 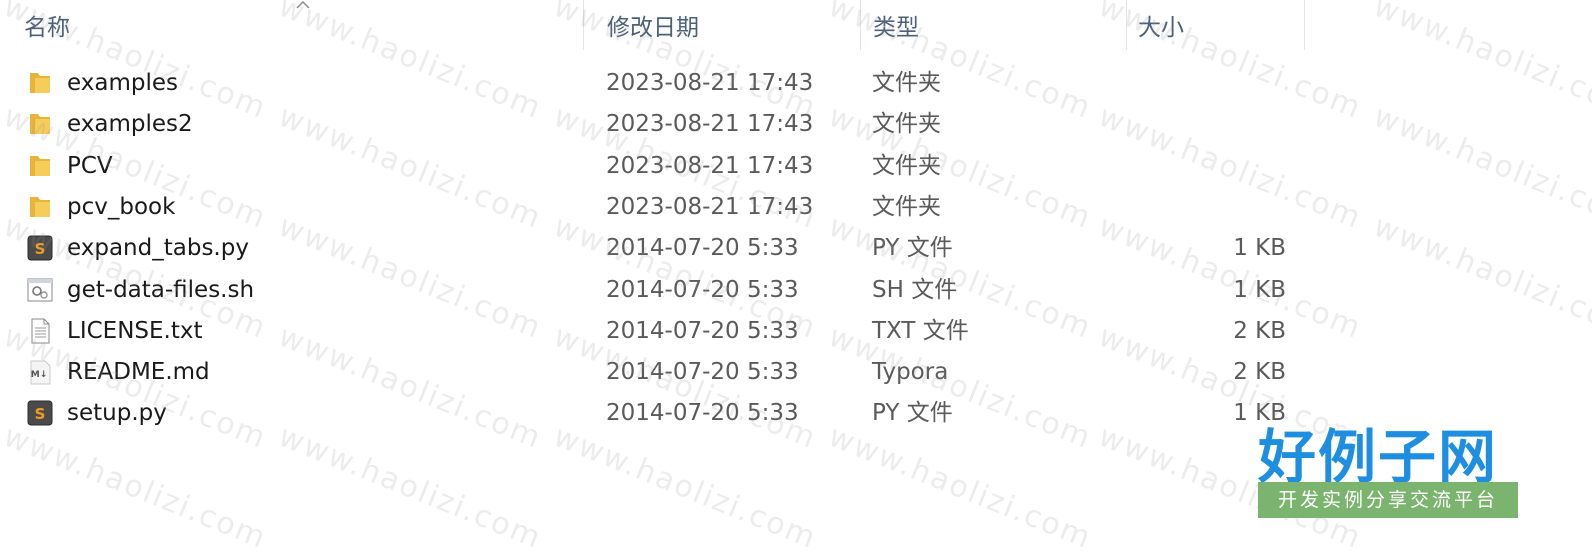 What do you see at coordinates (910, 372) in the screenshot?
I see `file-type: Typora` at bounding box center [910, 372].